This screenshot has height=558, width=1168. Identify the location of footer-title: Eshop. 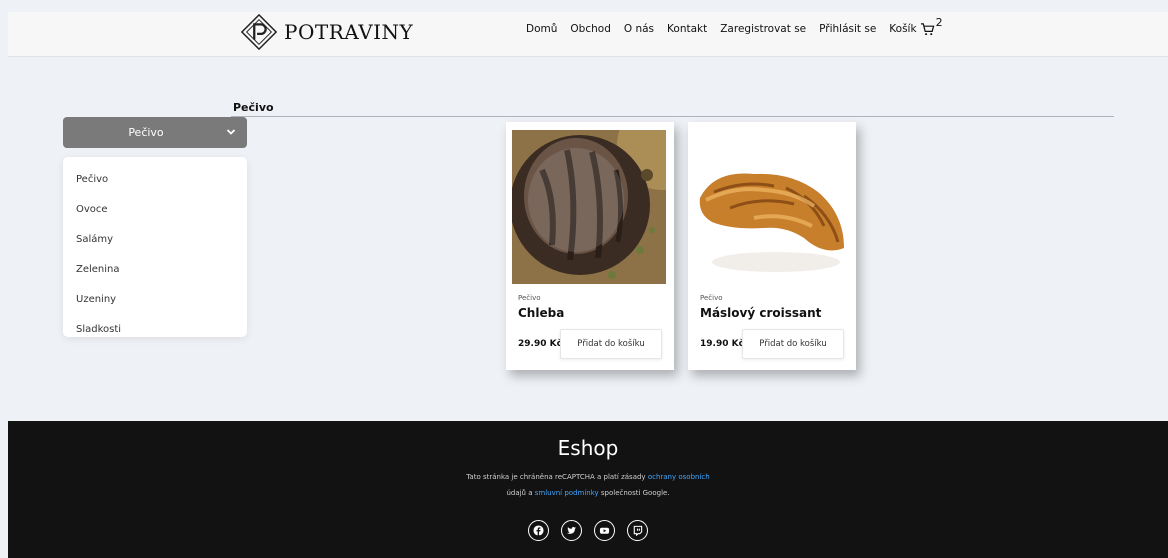
(588, 448).